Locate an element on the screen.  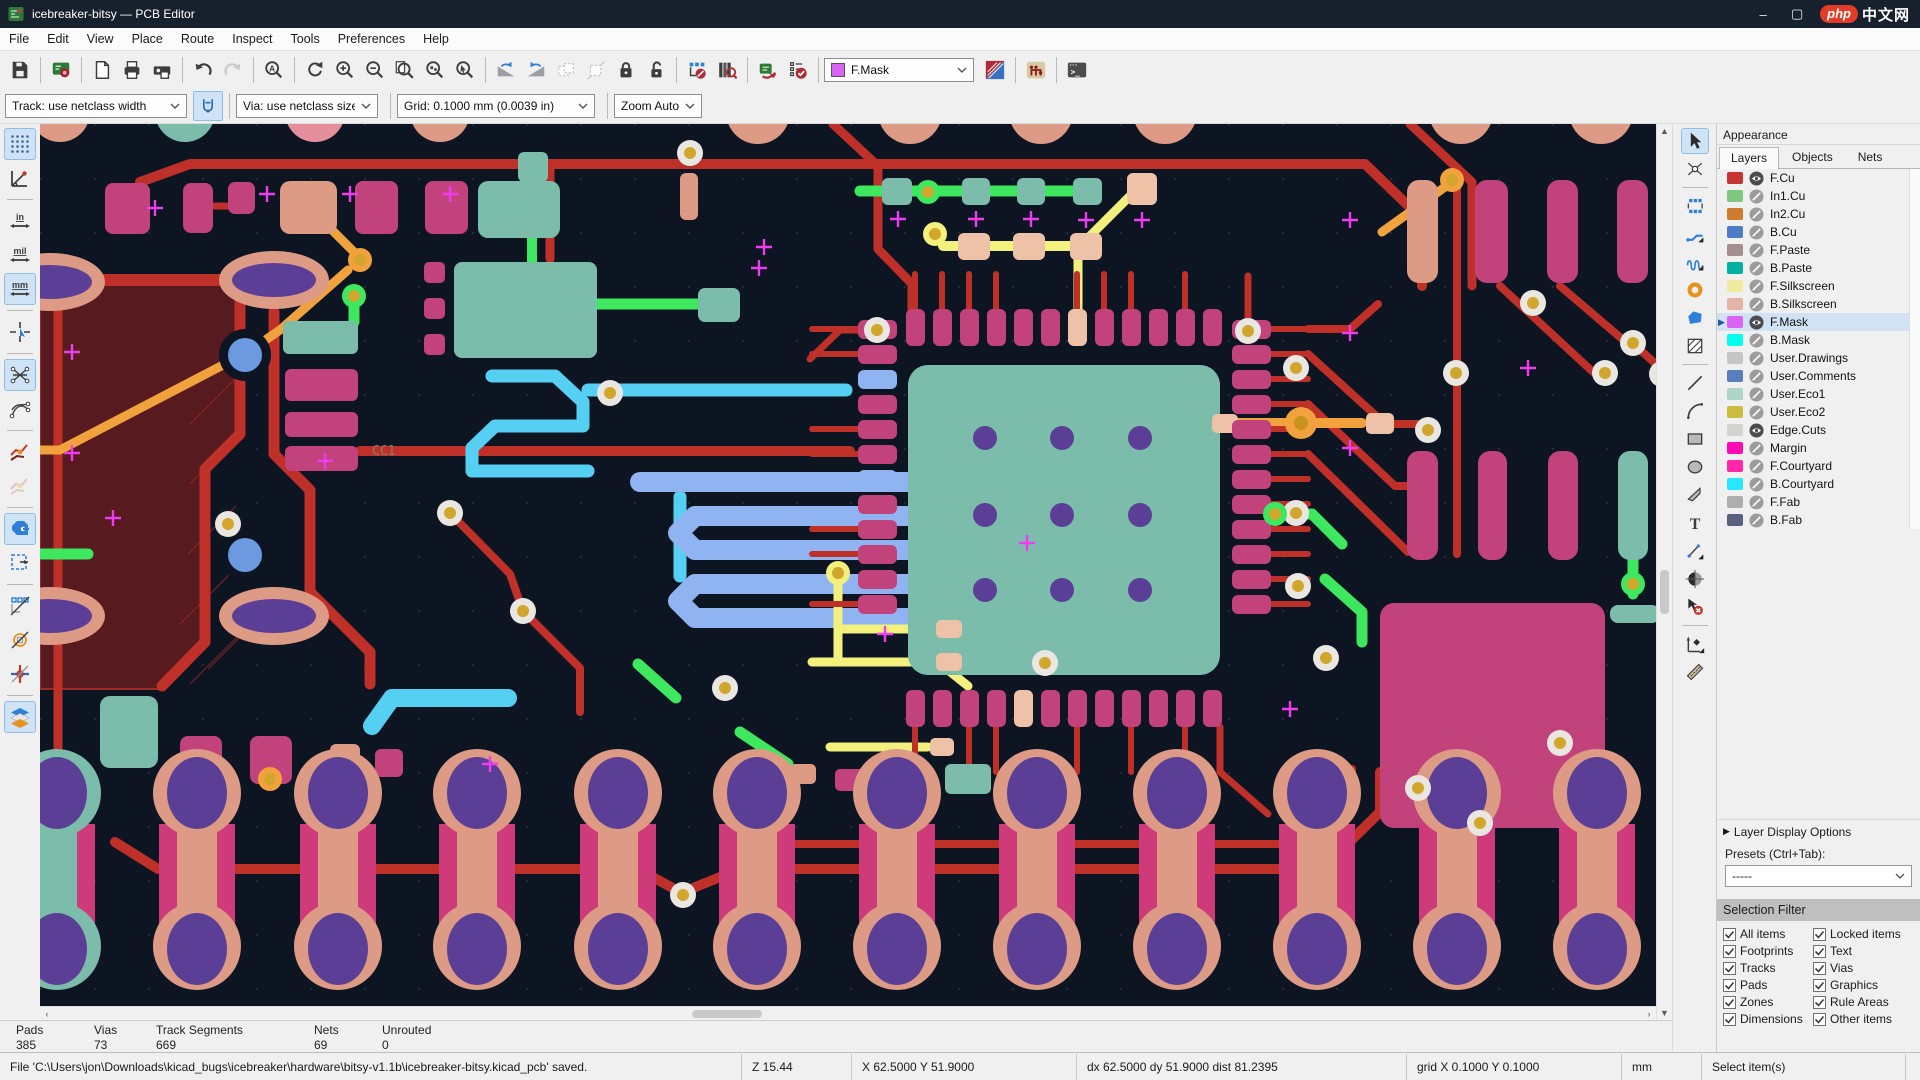
layer-row-f.fab: F.Fab is located at coordinates (1818, 502).